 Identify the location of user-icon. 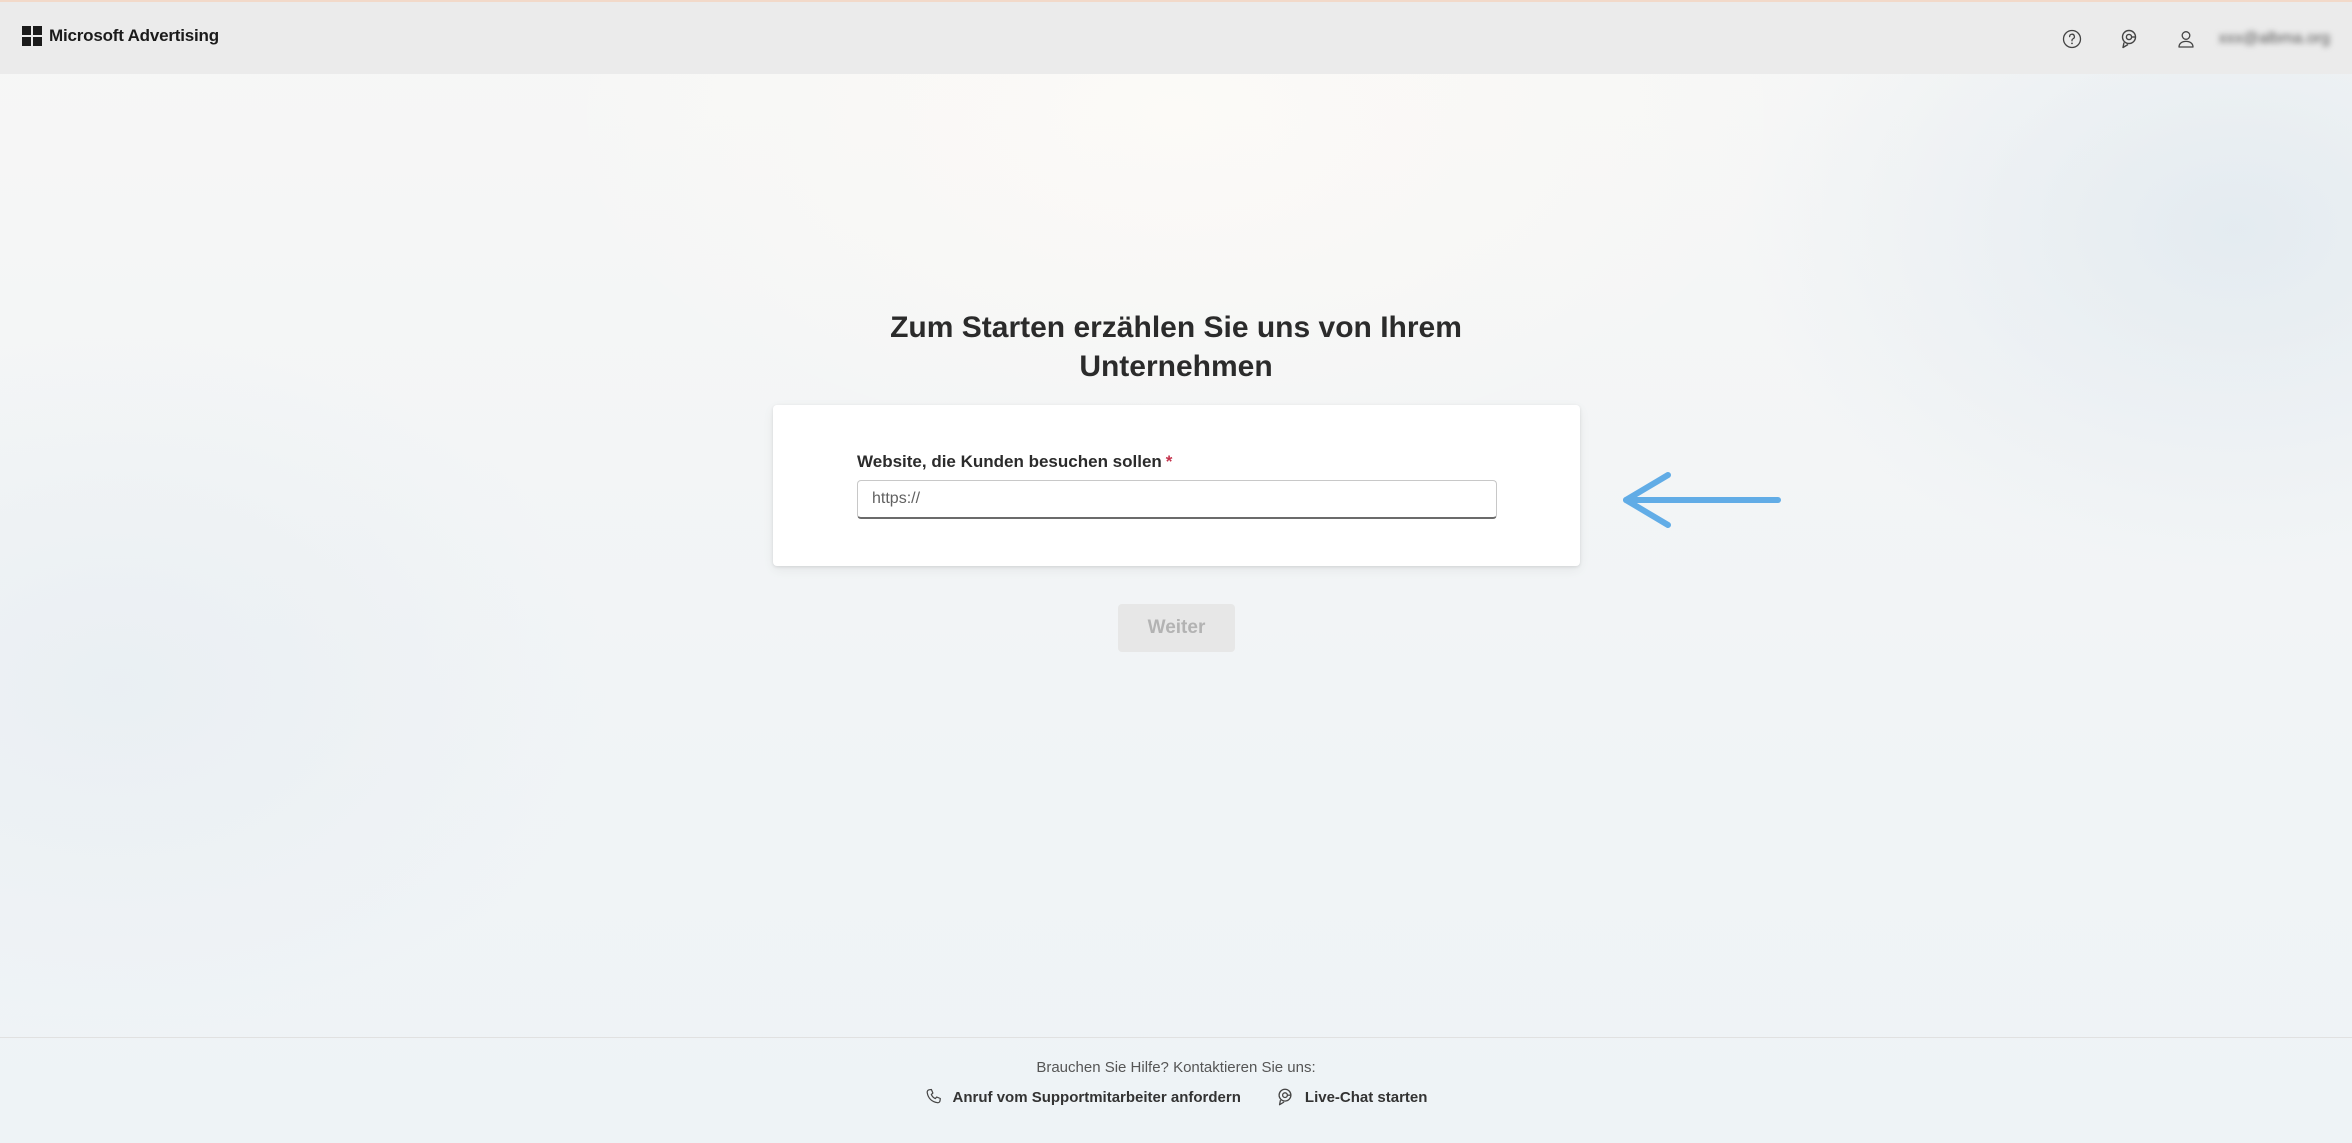
(2186, 39).